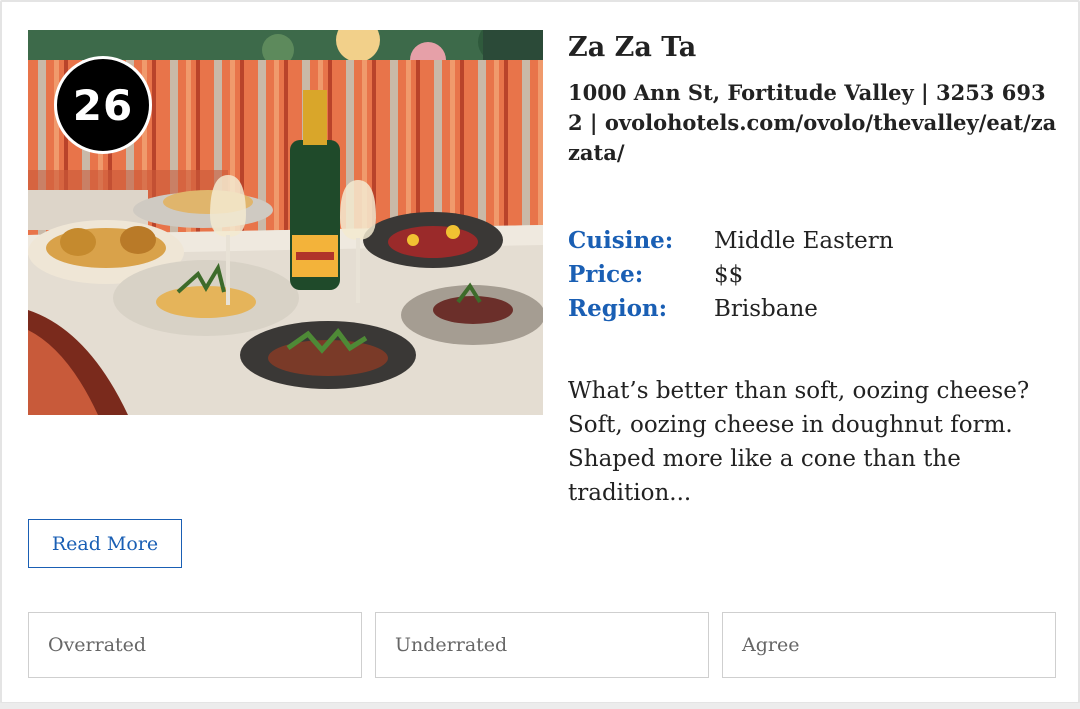 This screenshot has width=1080, height=709. I want to click on price-value: $$, so click(729, 275).